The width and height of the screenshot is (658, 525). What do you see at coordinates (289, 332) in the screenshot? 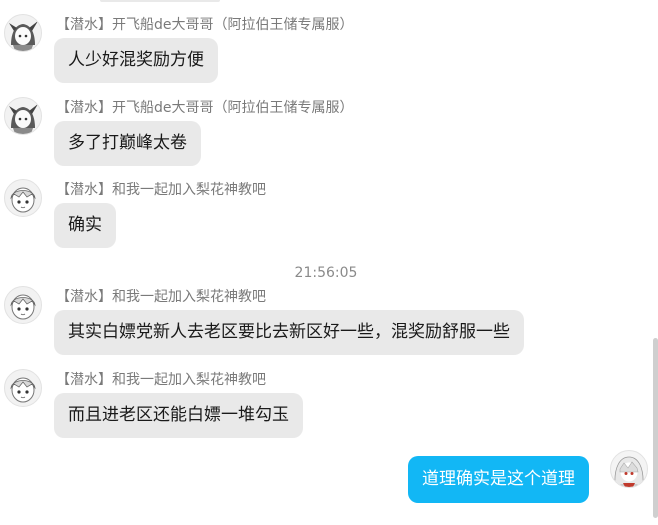
I see `message-bubble: 其实白嫖党新人去老区要比去新区好一些，混奖励舒服一些` at bounding box center [289, 332].